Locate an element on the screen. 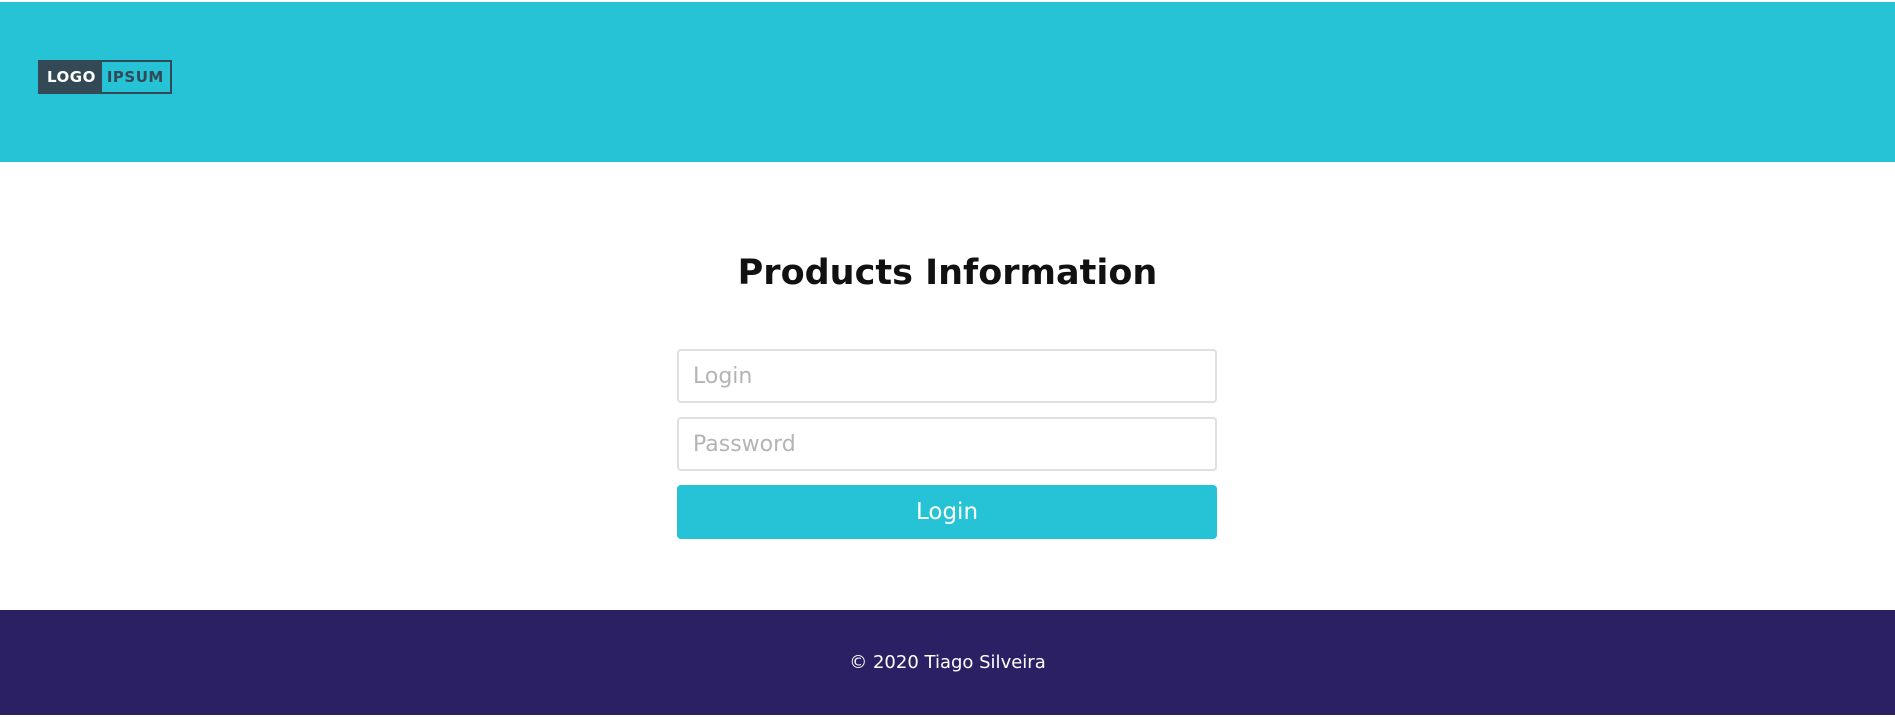 This screenshot has height=717, width=1895. copyright-text: © 2020 Tiago Silveira is located at coordinates (947, 662).